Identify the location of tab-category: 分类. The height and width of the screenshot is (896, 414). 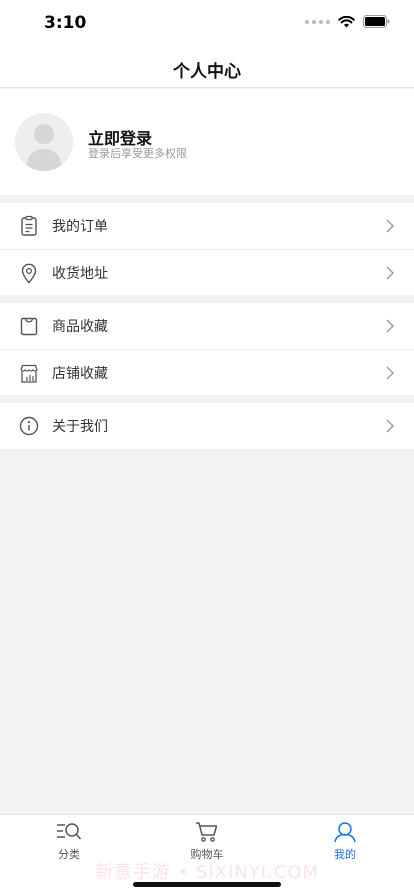
(69, 841).